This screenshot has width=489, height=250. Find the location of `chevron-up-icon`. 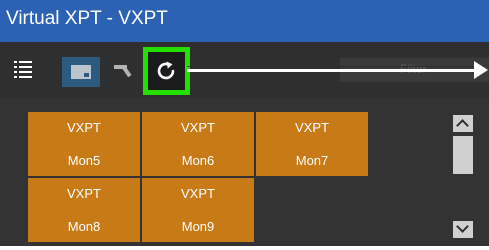

chevron-up-icon is located at coordinates (462, 125).